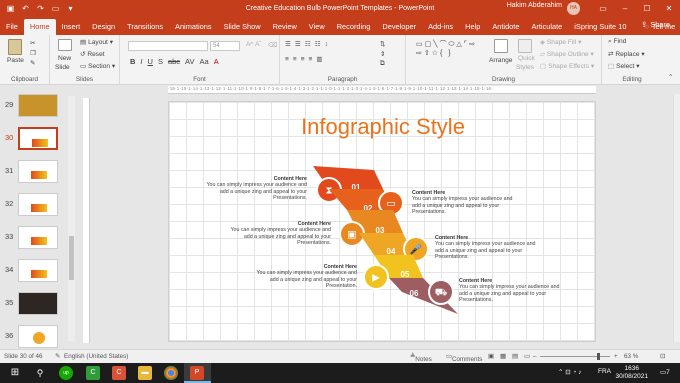  I want to click on tab-animations: Animations, so click(193, 27).